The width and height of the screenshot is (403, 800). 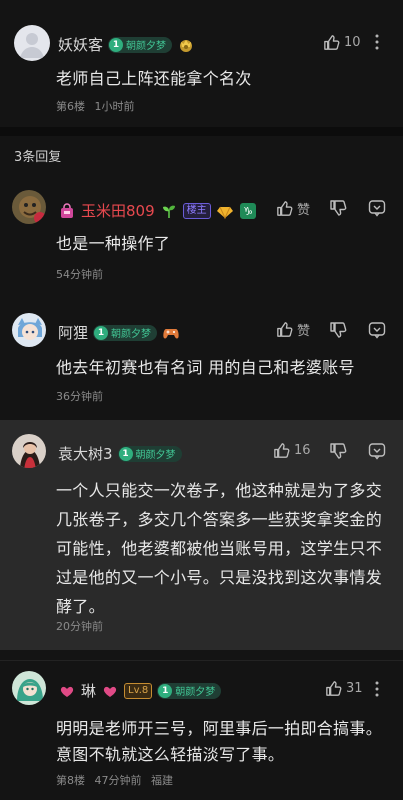 What do you see at coordinates (219, 741) in the screenshot?
I see `comment-text: 明明是老师开三号，阿里事后一拍即合搞事。意图不轨就这么轻描淡写了事。` at bounding box center [219, 741].